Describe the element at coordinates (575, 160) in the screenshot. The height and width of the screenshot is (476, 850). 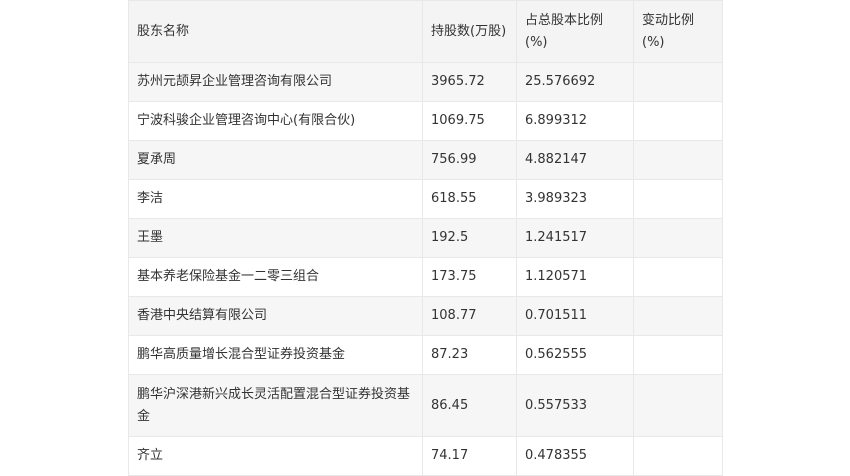
I see `holder-ratio: 4.882147` at that location.